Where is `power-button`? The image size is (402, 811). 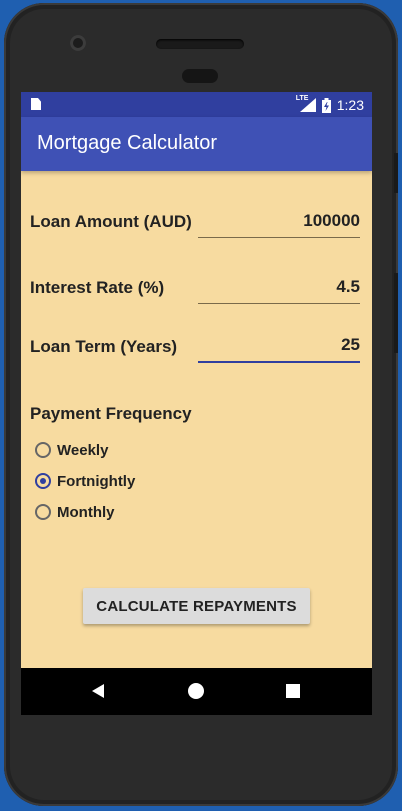
power-button is located at coordinates (396, 173).